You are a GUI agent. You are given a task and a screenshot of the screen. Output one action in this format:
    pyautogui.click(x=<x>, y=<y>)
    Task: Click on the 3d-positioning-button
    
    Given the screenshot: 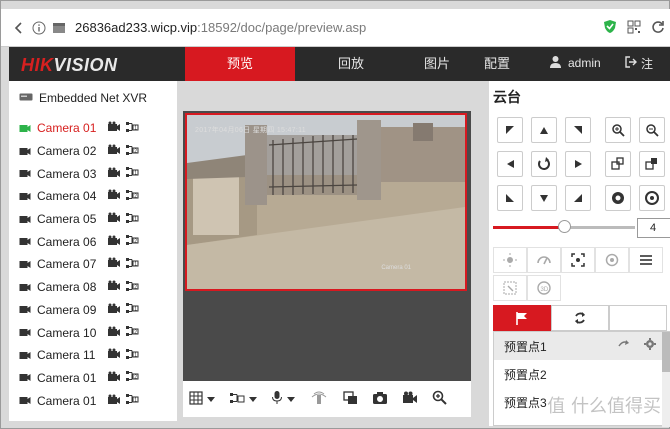 What is the action you would take?
    pyautogui.click(x=510, y=288)
    